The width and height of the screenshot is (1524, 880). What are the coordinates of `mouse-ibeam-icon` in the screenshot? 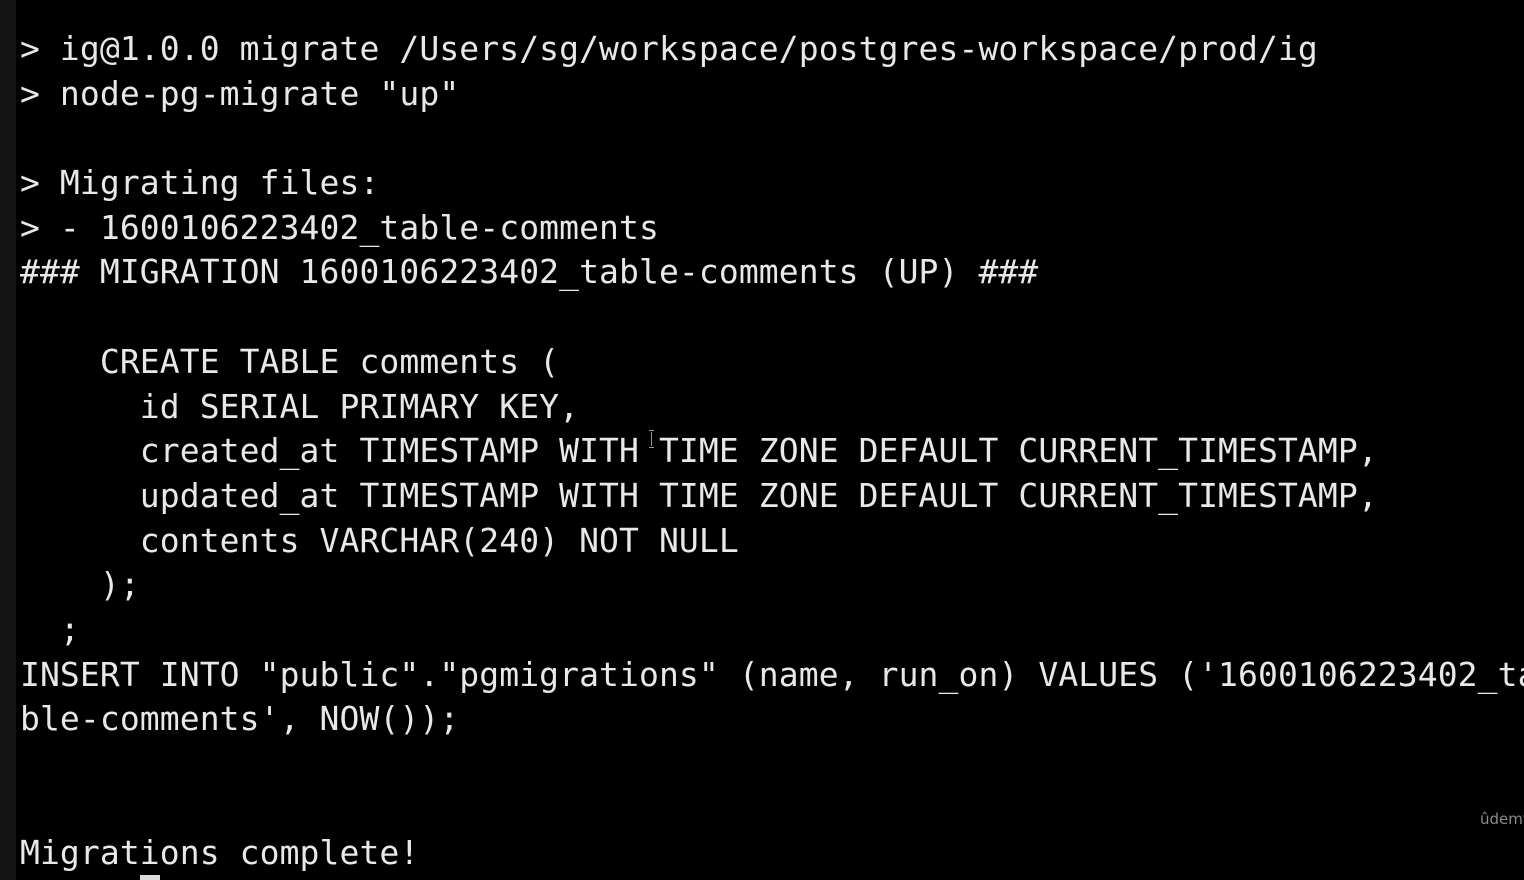 It's located at (652, 439).